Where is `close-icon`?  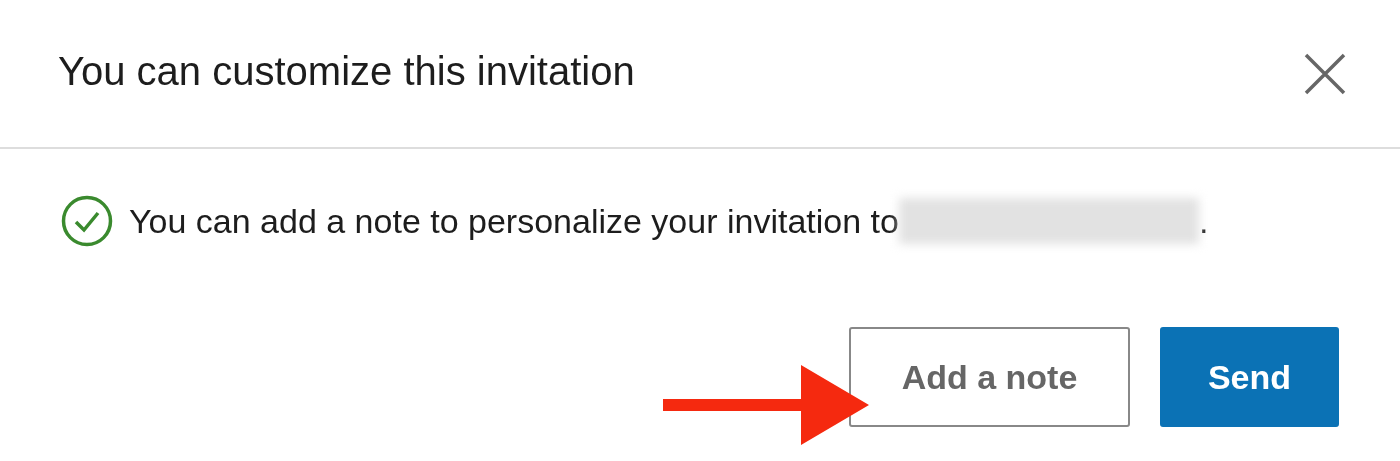
close-icon is located at coordinates (1325, 73).